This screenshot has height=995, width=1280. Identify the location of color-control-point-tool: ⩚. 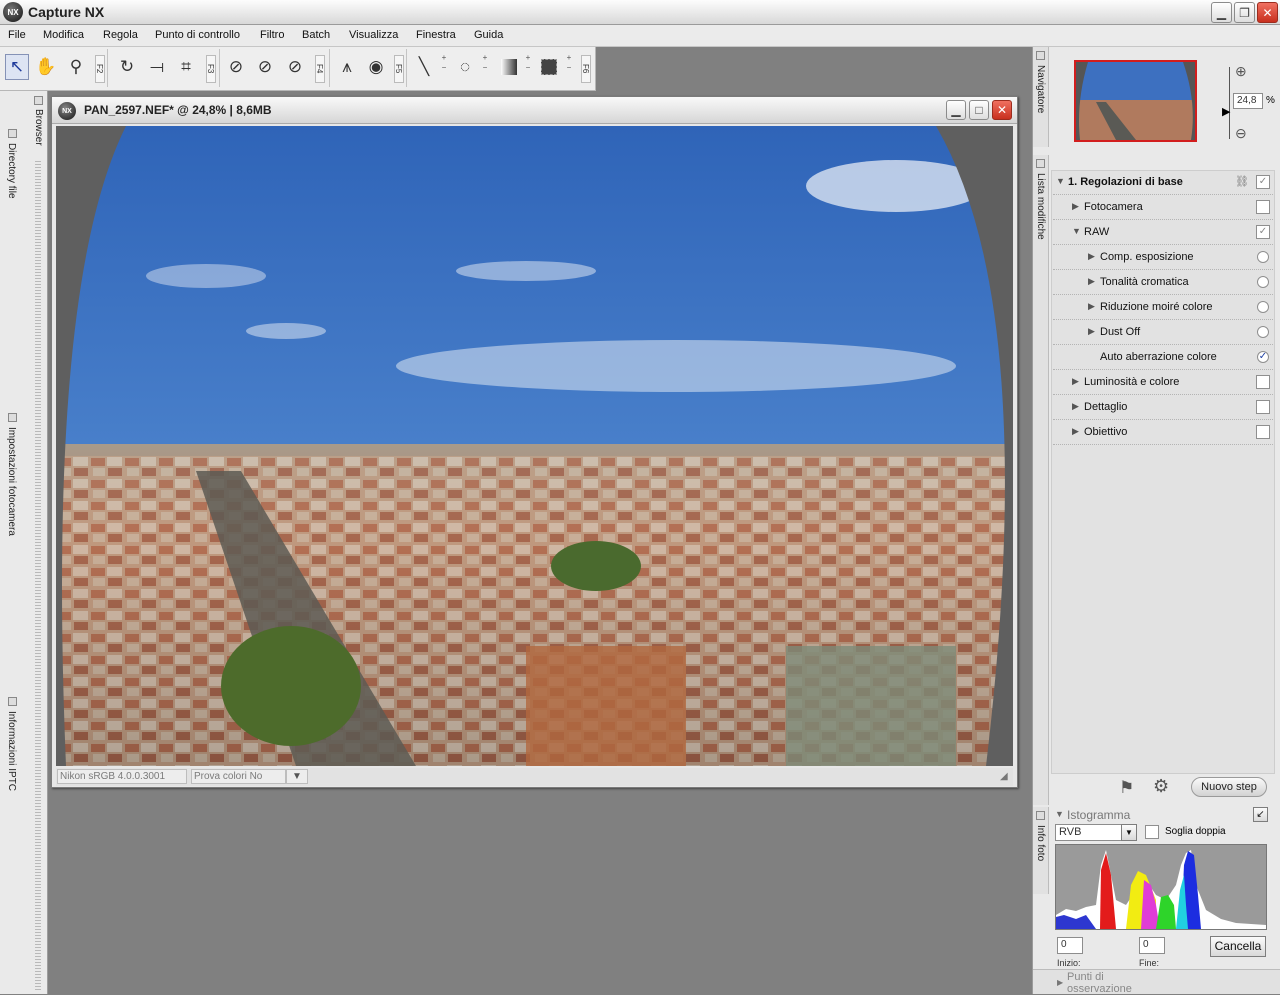
(347, 67).